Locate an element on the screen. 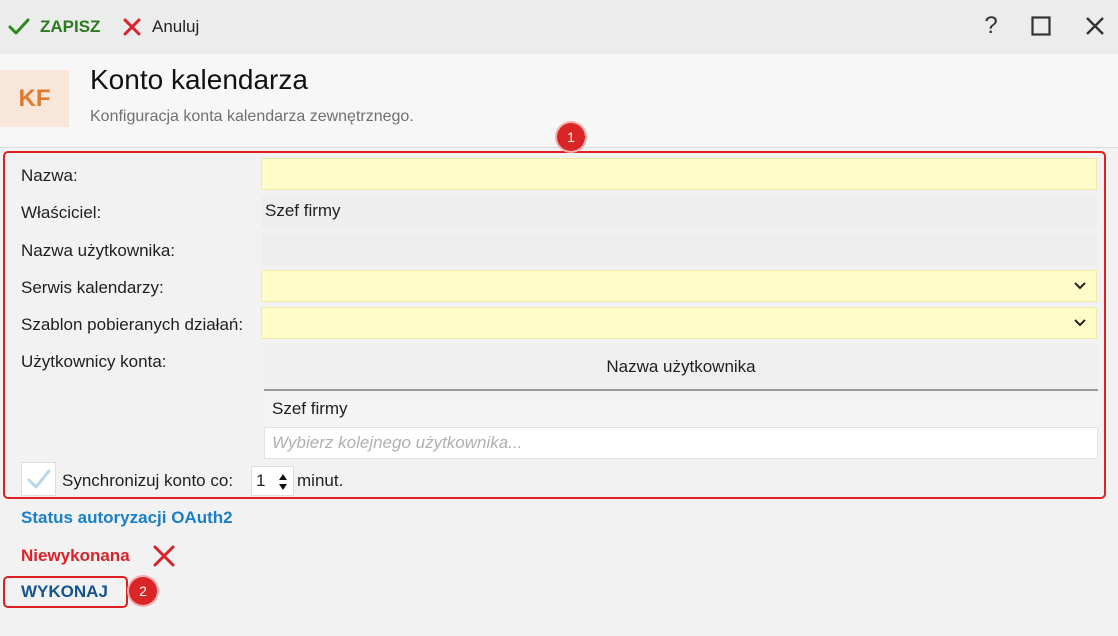  users-column-header: Nazwa użytkownika is located at coordinates (681, 366).